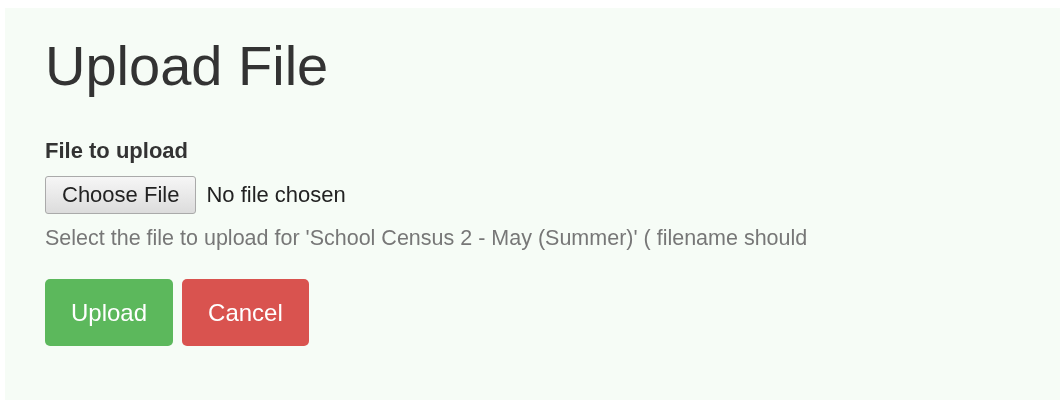 This screenshot has width=1060, height=407. I want to click on upload-button: Upload, so click(109, 312).